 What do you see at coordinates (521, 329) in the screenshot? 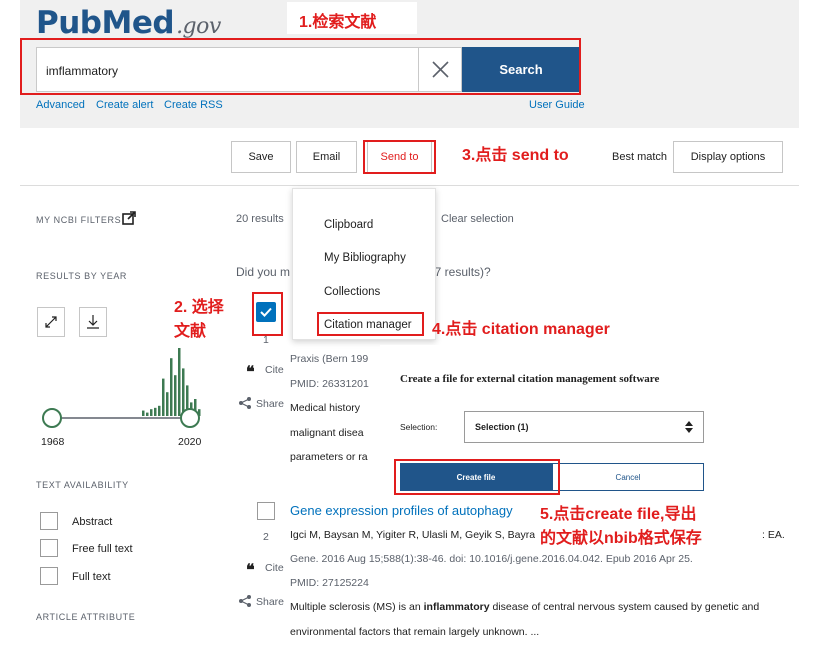
I see `annotation-step4: 4.点击 citation manager` at bounding box center [521, 329].